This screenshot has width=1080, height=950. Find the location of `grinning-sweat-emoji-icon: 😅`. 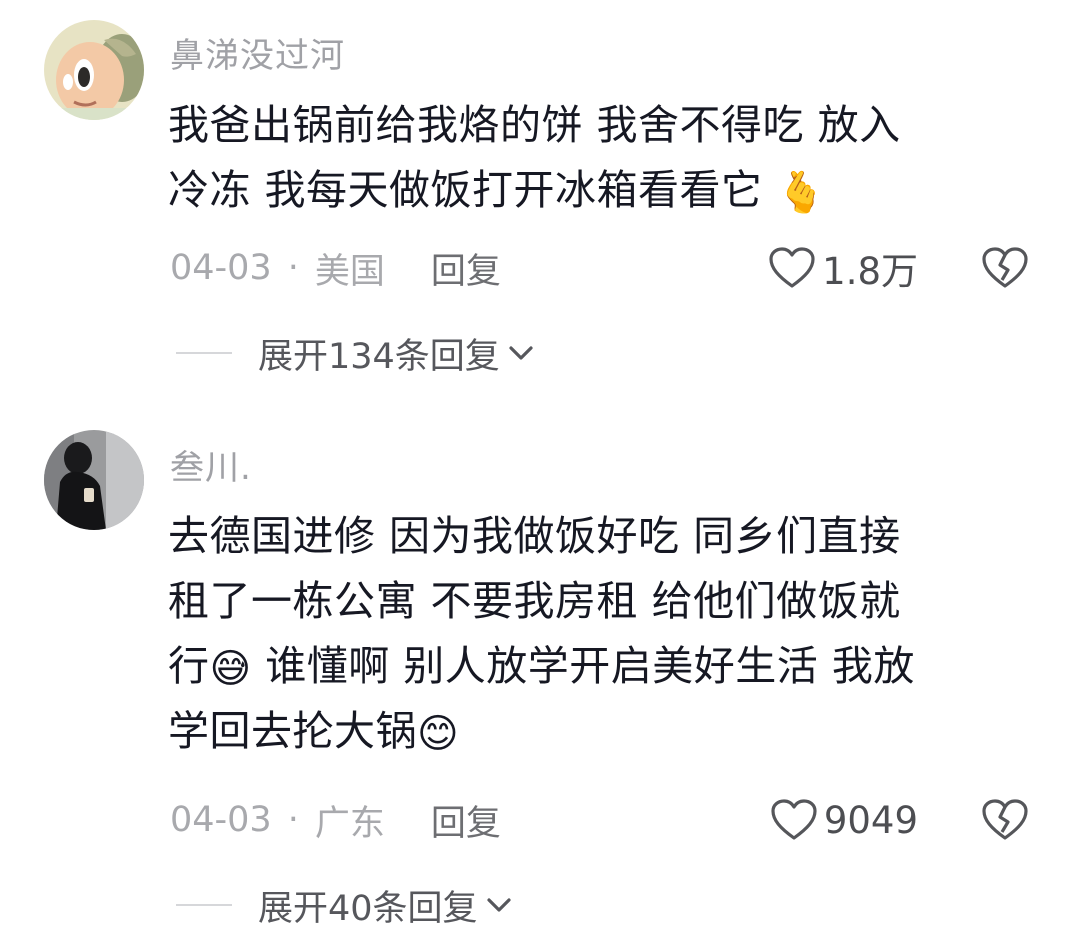

grinning-sweat-emoji-icon: 😅 is located at coordinates (230, 669).